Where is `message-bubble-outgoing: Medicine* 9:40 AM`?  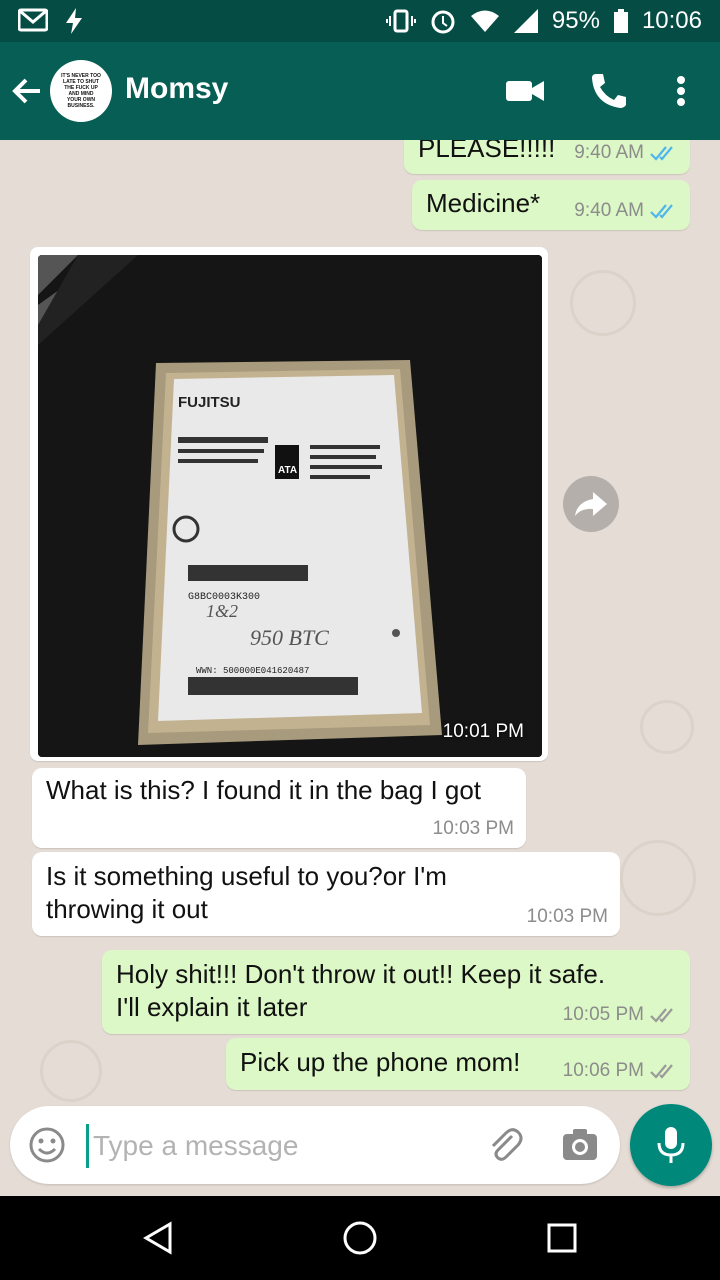 message-bubble-outgoing: Medicine* 9:40 AM is located at coordinates (551, 205).